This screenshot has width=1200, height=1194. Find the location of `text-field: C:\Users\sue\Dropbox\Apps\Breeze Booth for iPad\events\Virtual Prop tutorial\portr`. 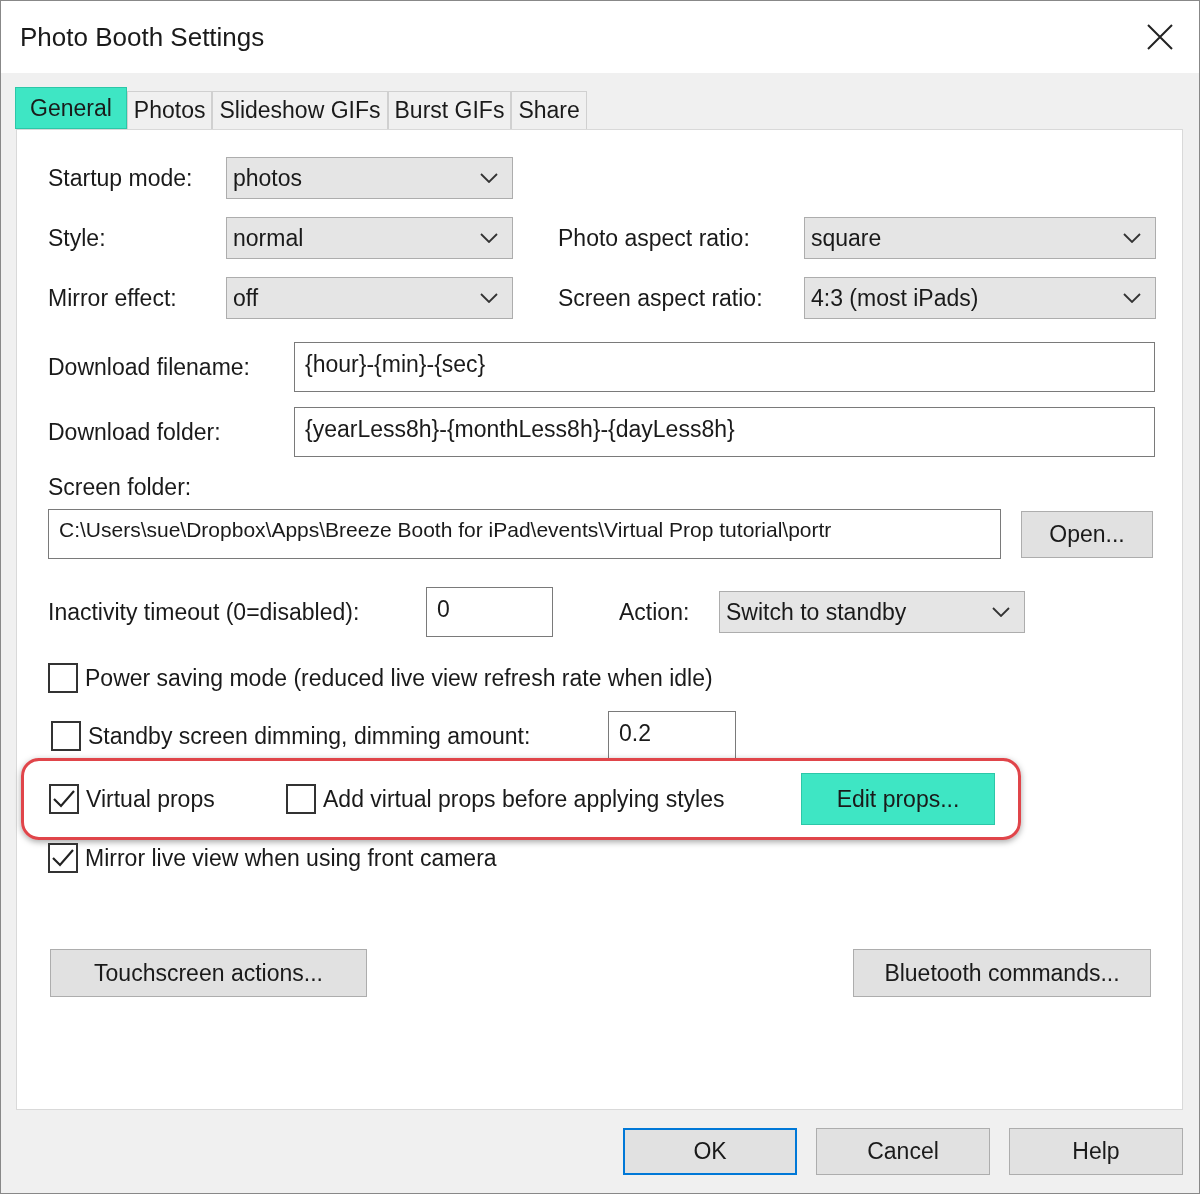

text-field: C:\Users\sue\Dropbox\Apps\Breeze Booth for iPad\events\Virtual Prop tutorial\portr is located at coordinates (524, 534).